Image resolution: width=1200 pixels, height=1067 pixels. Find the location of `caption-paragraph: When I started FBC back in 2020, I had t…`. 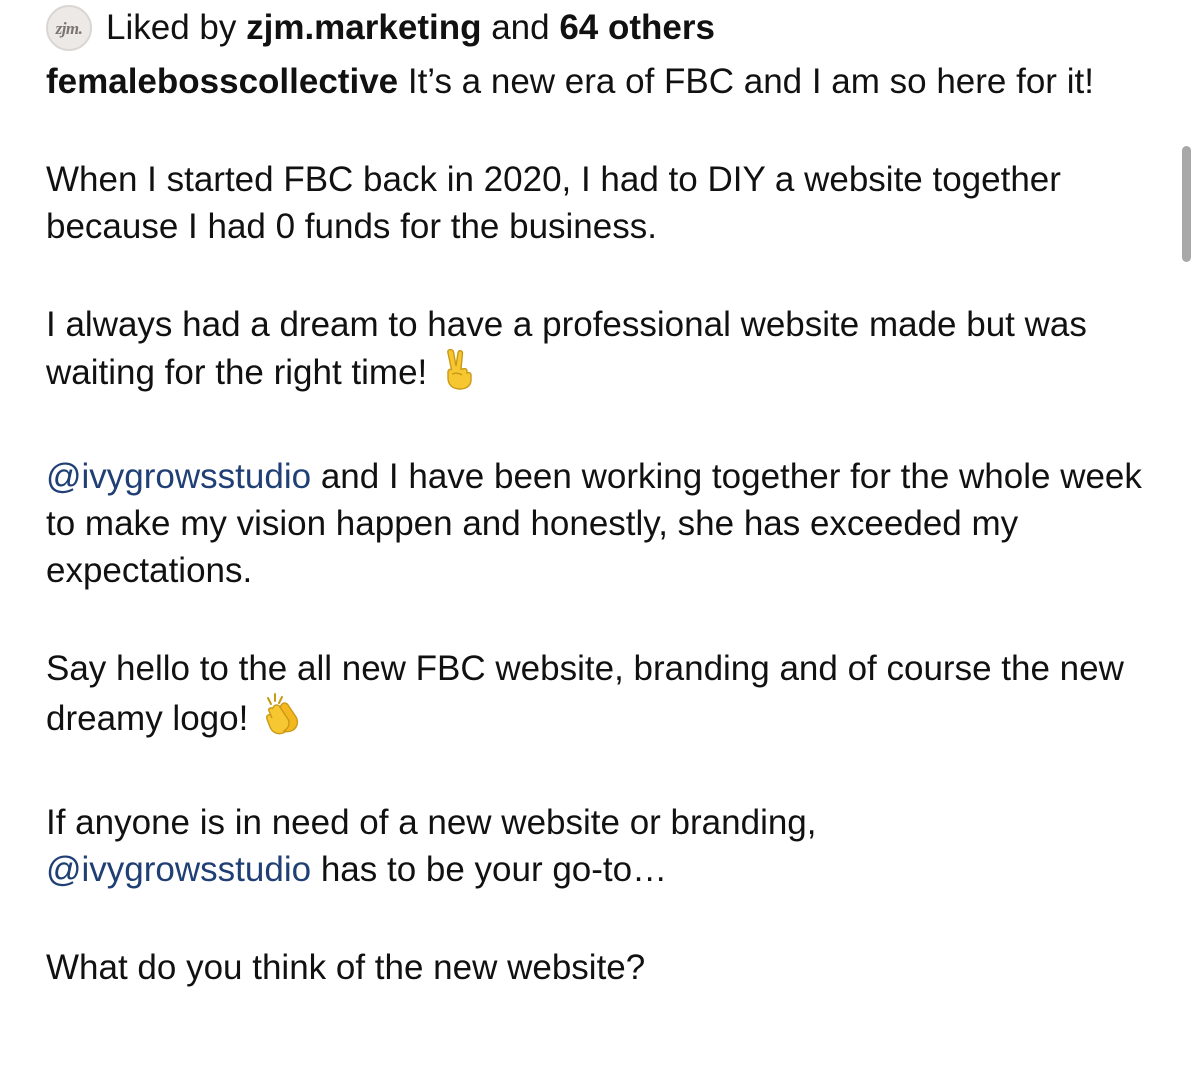

caption-paragraph: When I started FBC back in 2020, I had t… is located at coordinates (606, 203).